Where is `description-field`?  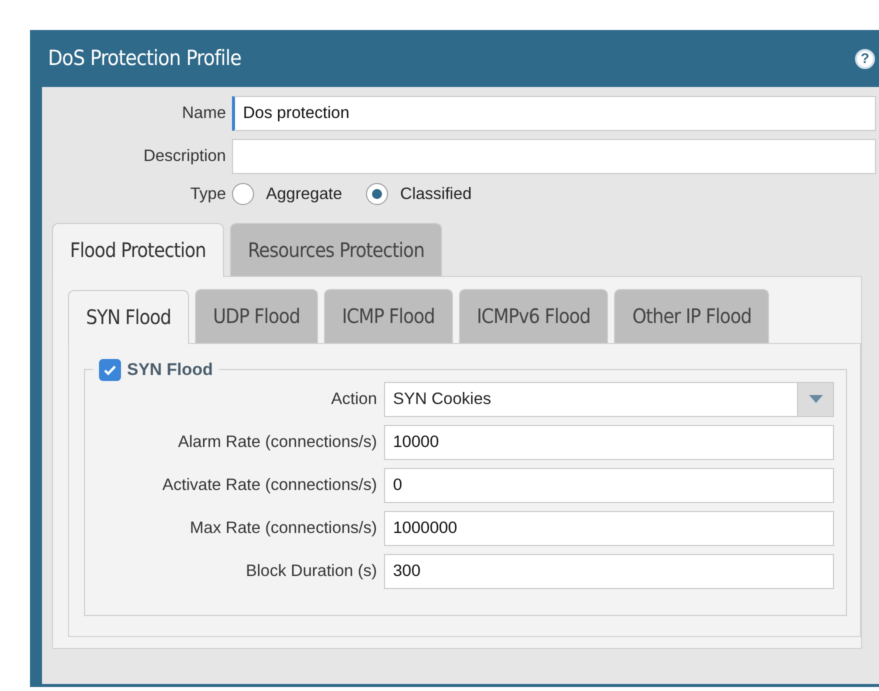 description-field is located at coordinates (554, 156).